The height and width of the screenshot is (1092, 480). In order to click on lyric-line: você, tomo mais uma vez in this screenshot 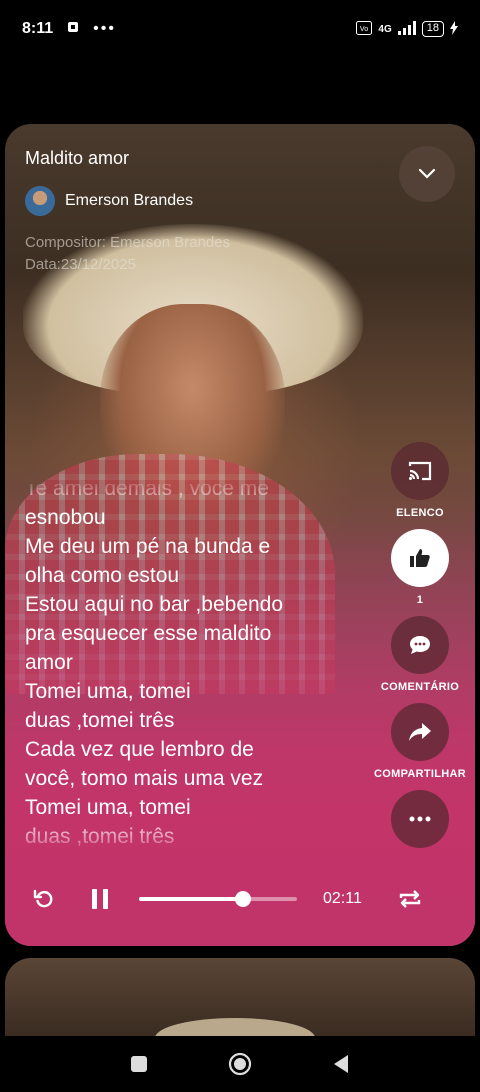, I will do `click(144, 778)`.